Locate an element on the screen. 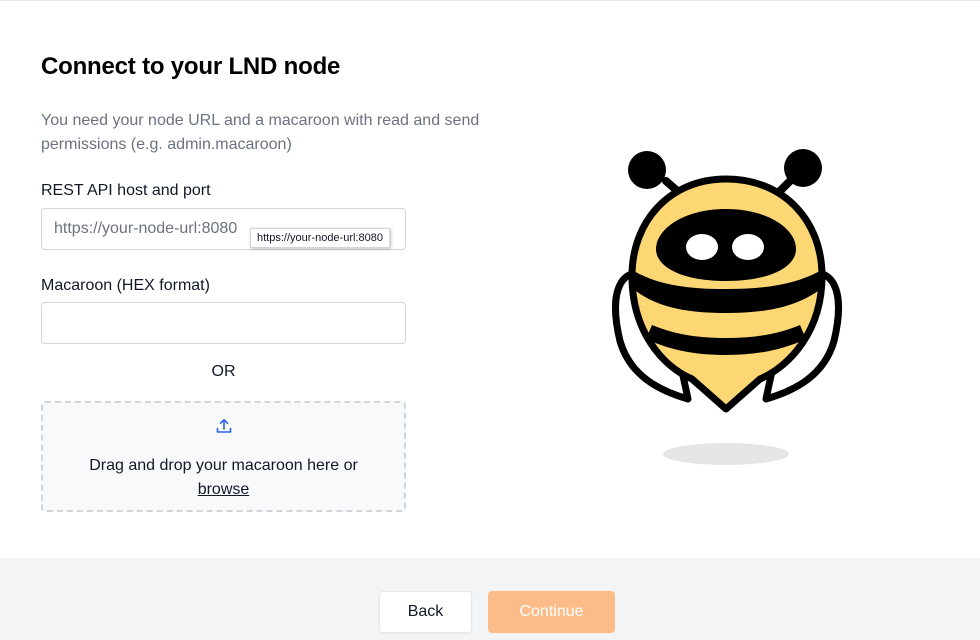 Image resolution: width=980 pixels, height=640 pixels. back-button: Back is located at coordinates (425, 612).